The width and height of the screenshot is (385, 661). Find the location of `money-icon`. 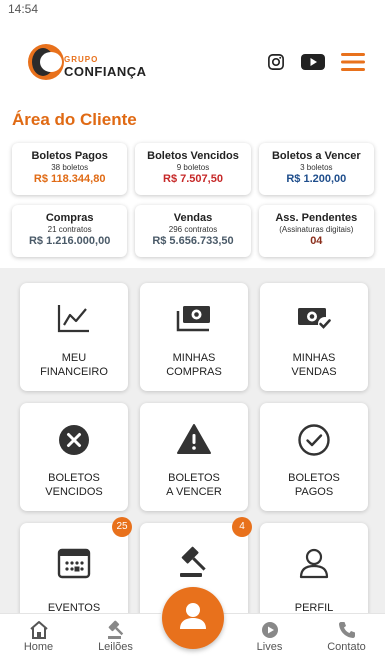

money-icon is located at coordinates (194, 320).